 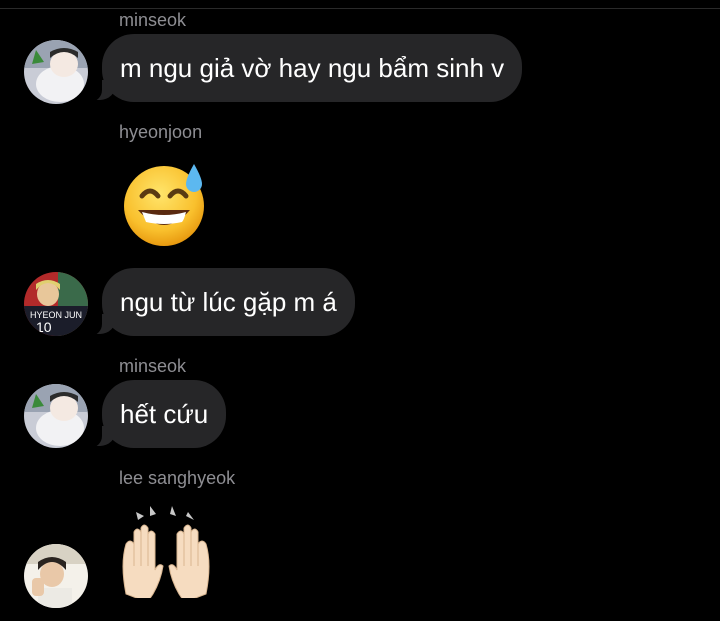 I want to click on message-bubble: hết cứu, so click(x=157, y=414).